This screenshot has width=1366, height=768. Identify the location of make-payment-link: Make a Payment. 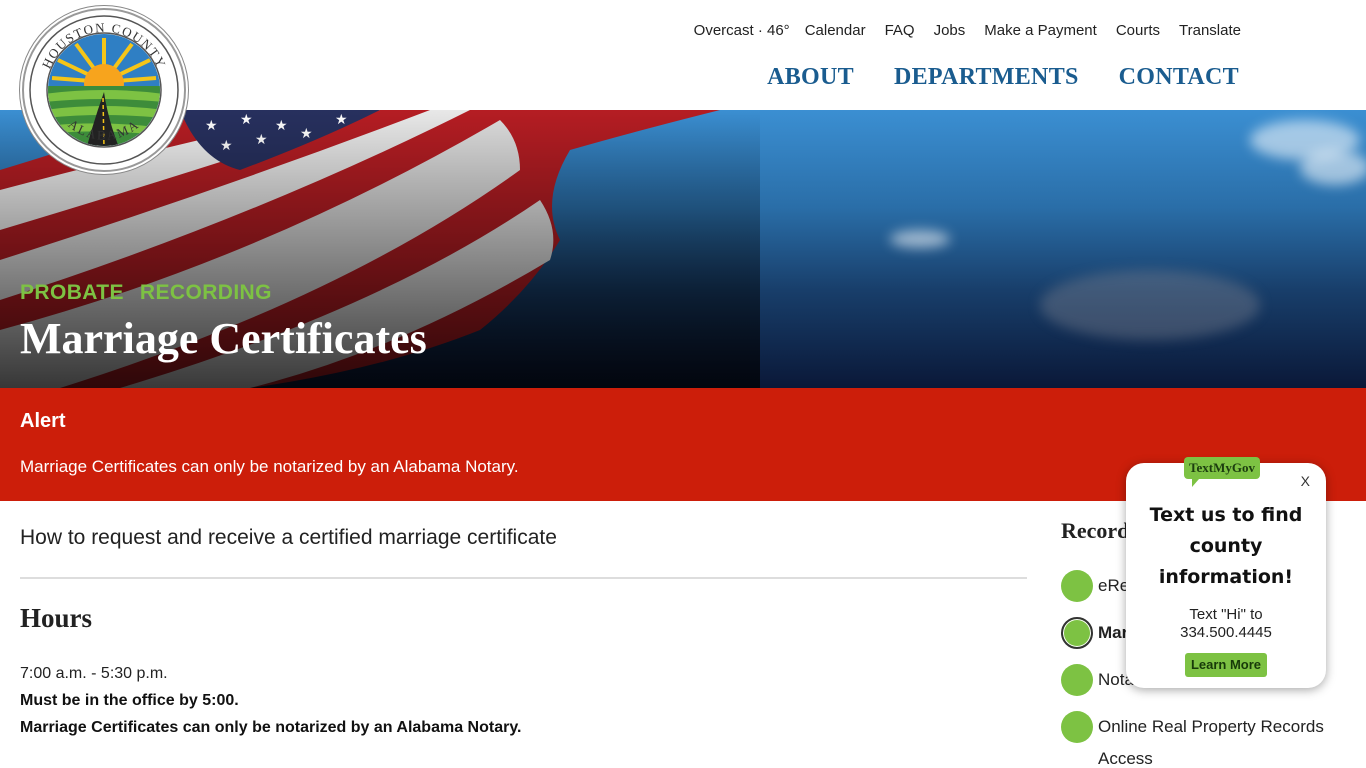
(1040, 30).